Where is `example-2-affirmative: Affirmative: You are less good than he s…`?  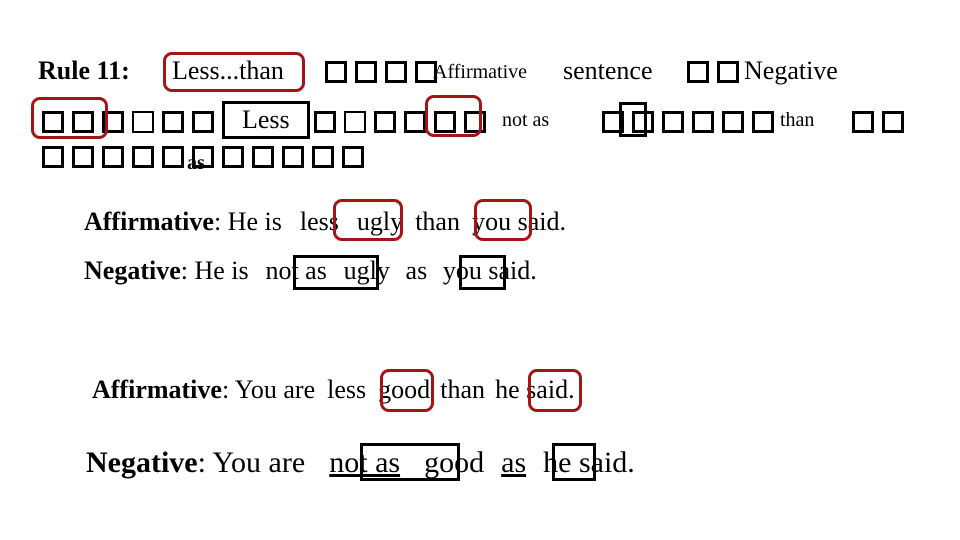 example-2-affirmative: Affirmative: You are less good than he s… is located at coordinates (333, 389).